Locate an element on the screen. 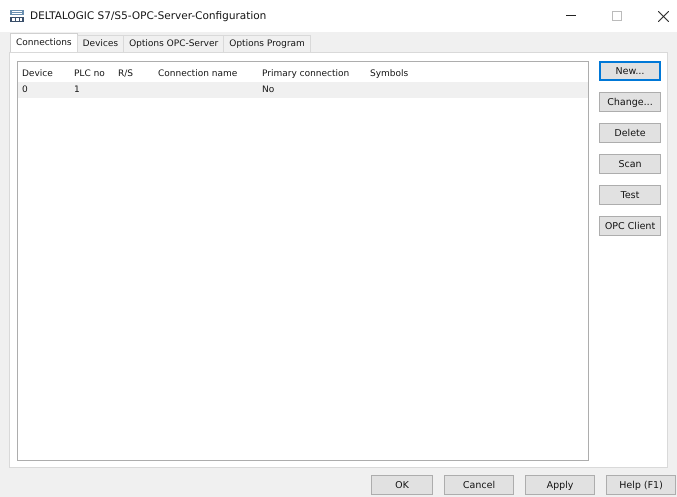 The width and height of the screenshot is (677, 497). column-header: Connection name is located at coordinates (199, 74).